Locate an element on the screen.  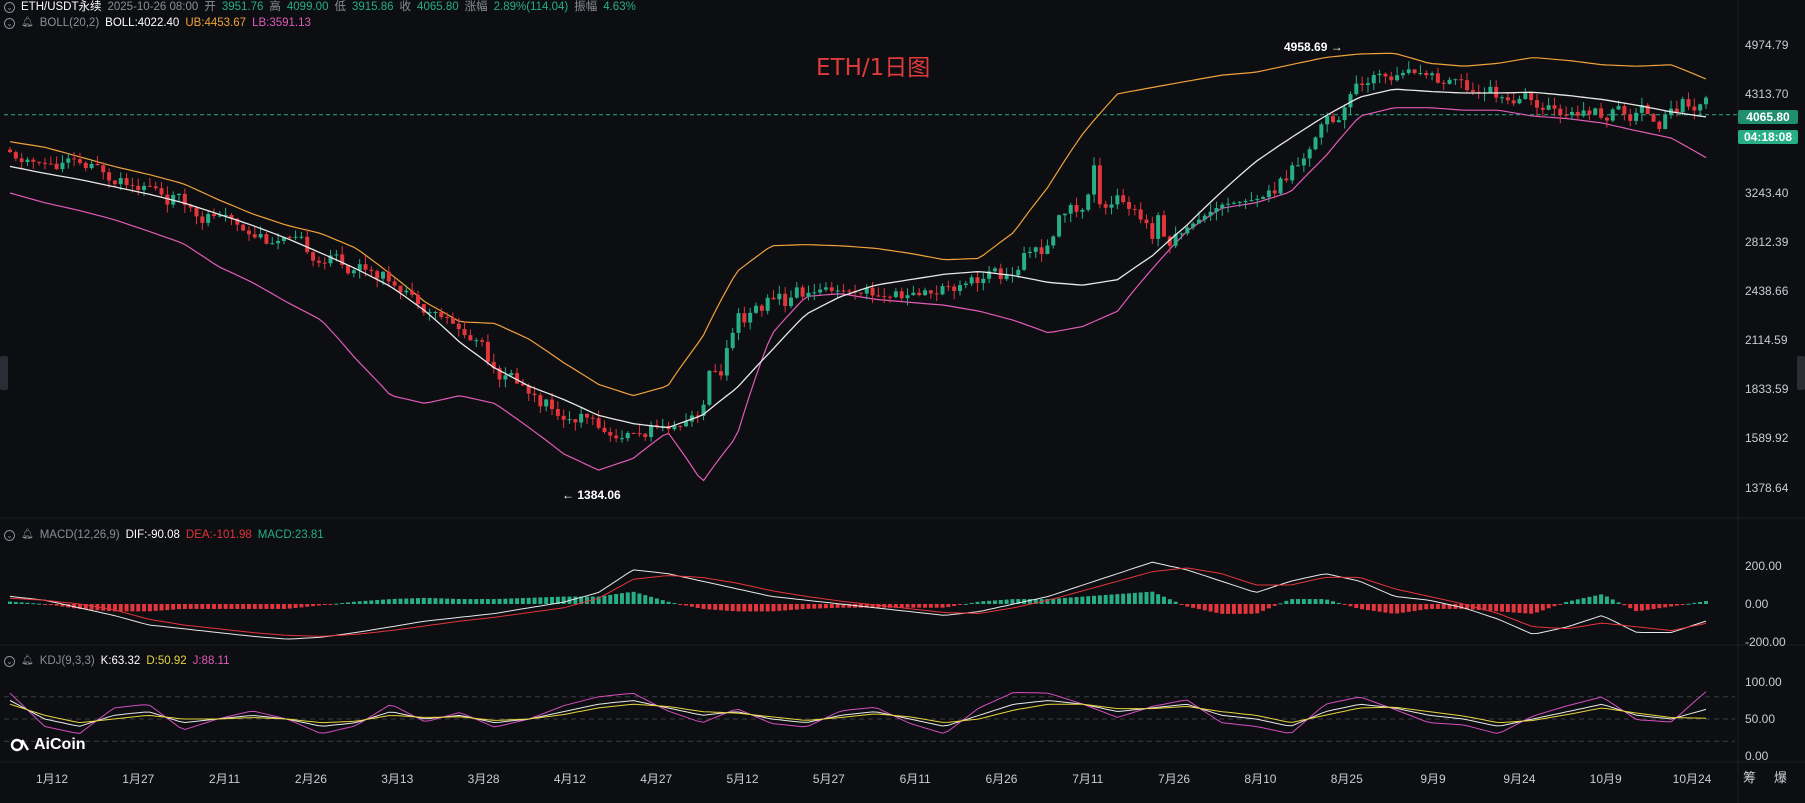
right-collapse-tab is located at coordinates (1801, 373).